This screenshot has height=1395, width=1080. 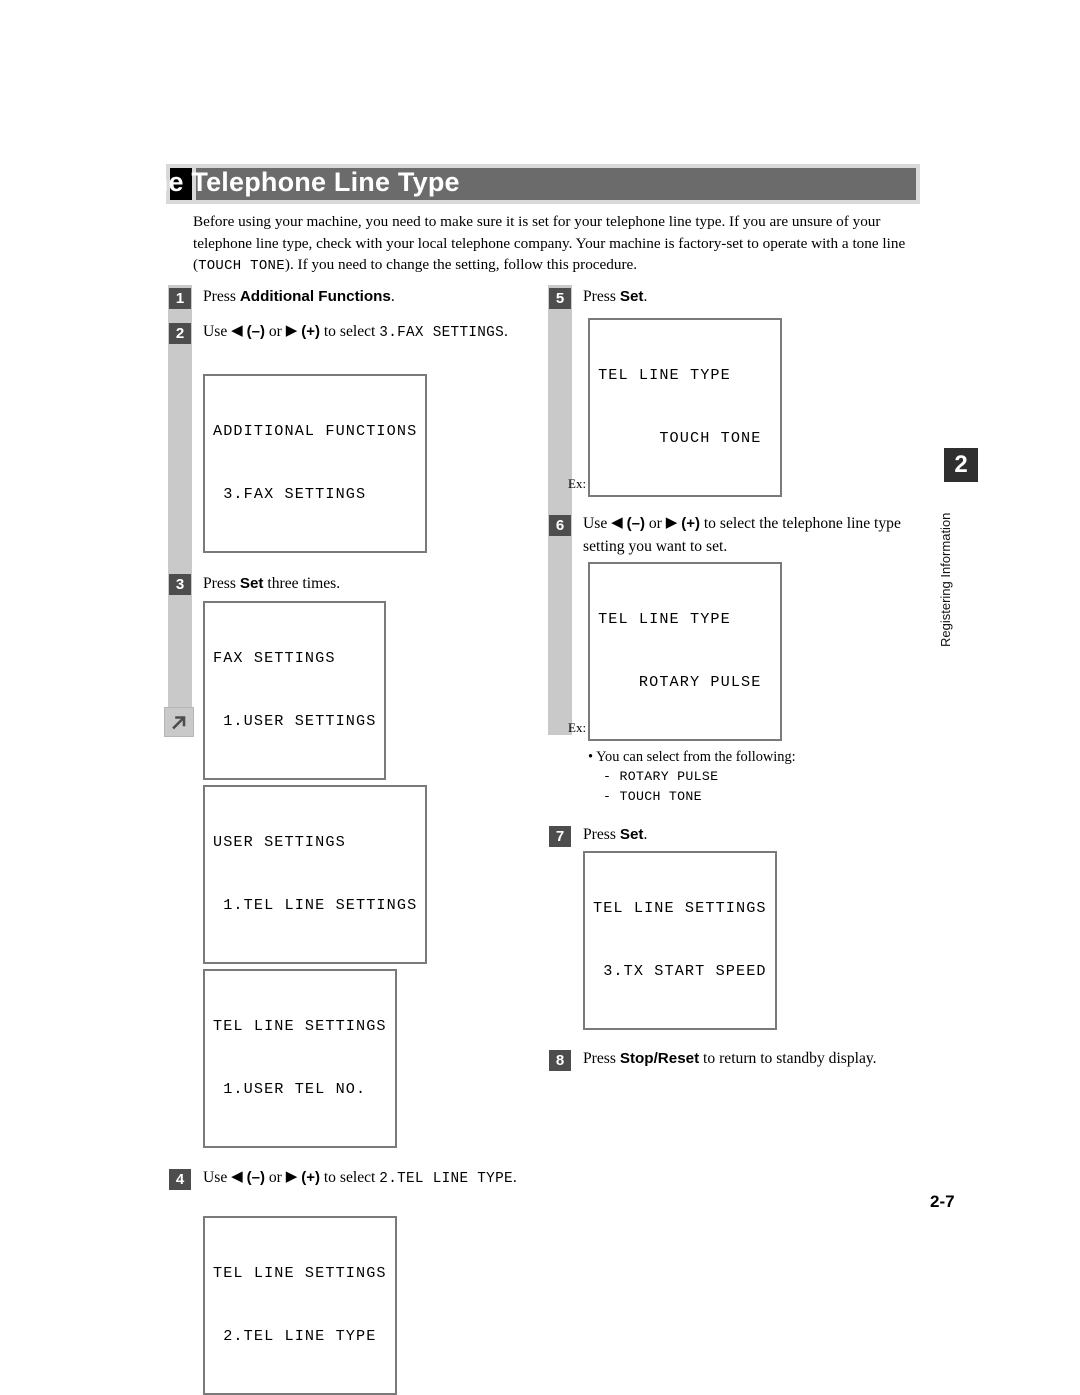 I want to click on lcd-display-fax-settings: FAX SETTINGS 1.USER SETTINGS, so click(x=295, y=690).